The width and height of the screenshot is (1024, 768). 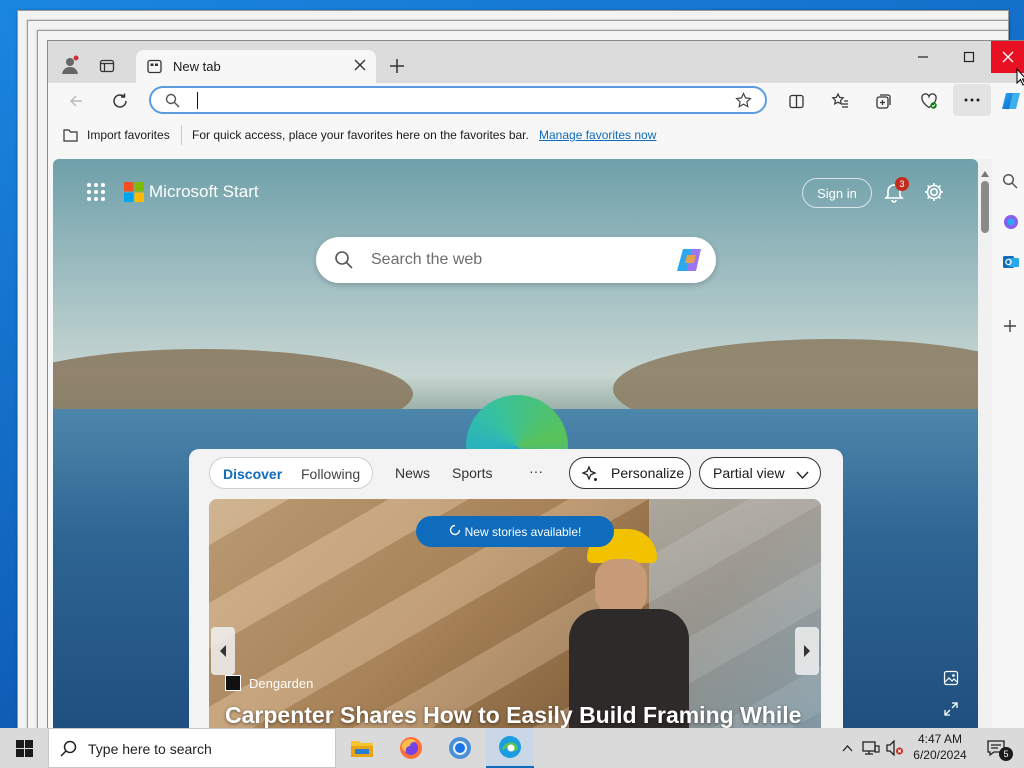 What do you see at coordinates (749, 473) in the screenshot?
I see `view-mode-value: Partial view` at bounding box center [749, 473].